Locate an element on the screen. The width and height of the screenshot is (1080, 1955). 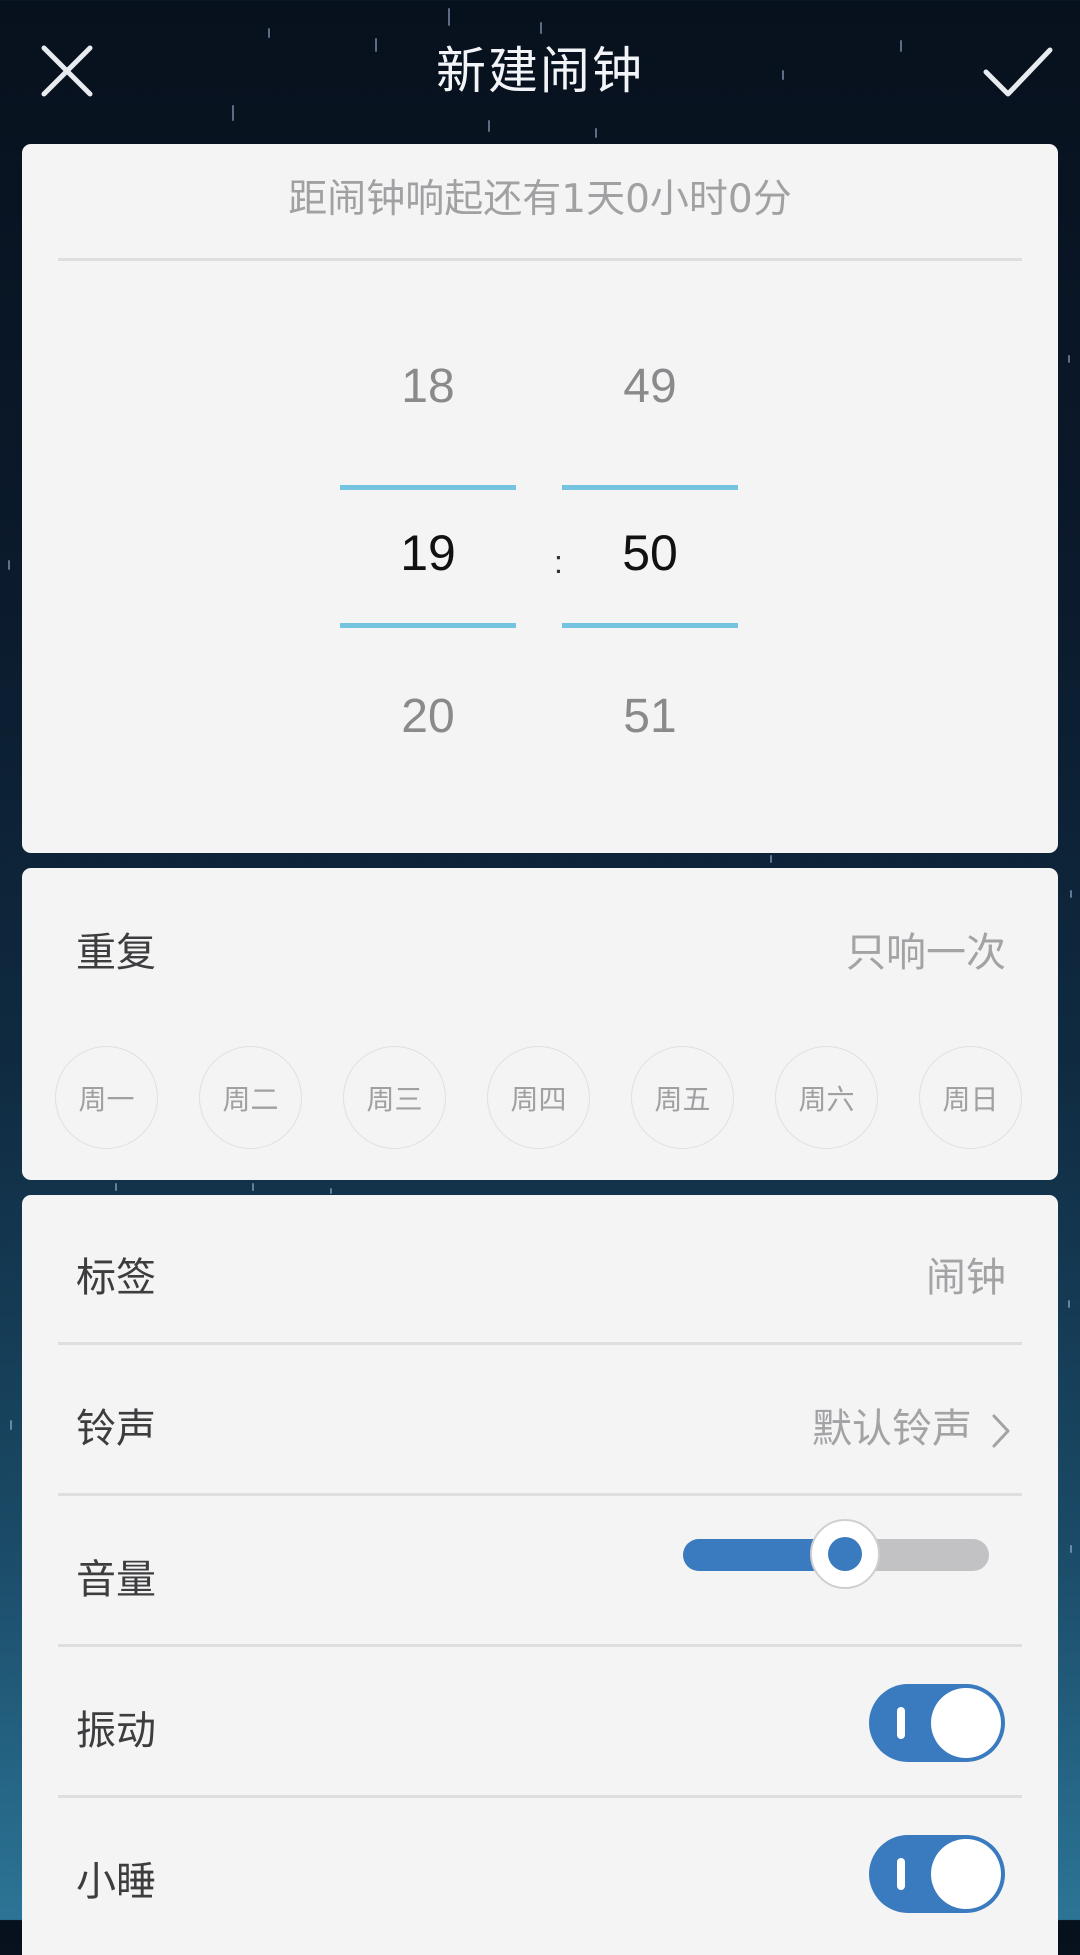
confirm-button is located at coordinates (1015, 71).